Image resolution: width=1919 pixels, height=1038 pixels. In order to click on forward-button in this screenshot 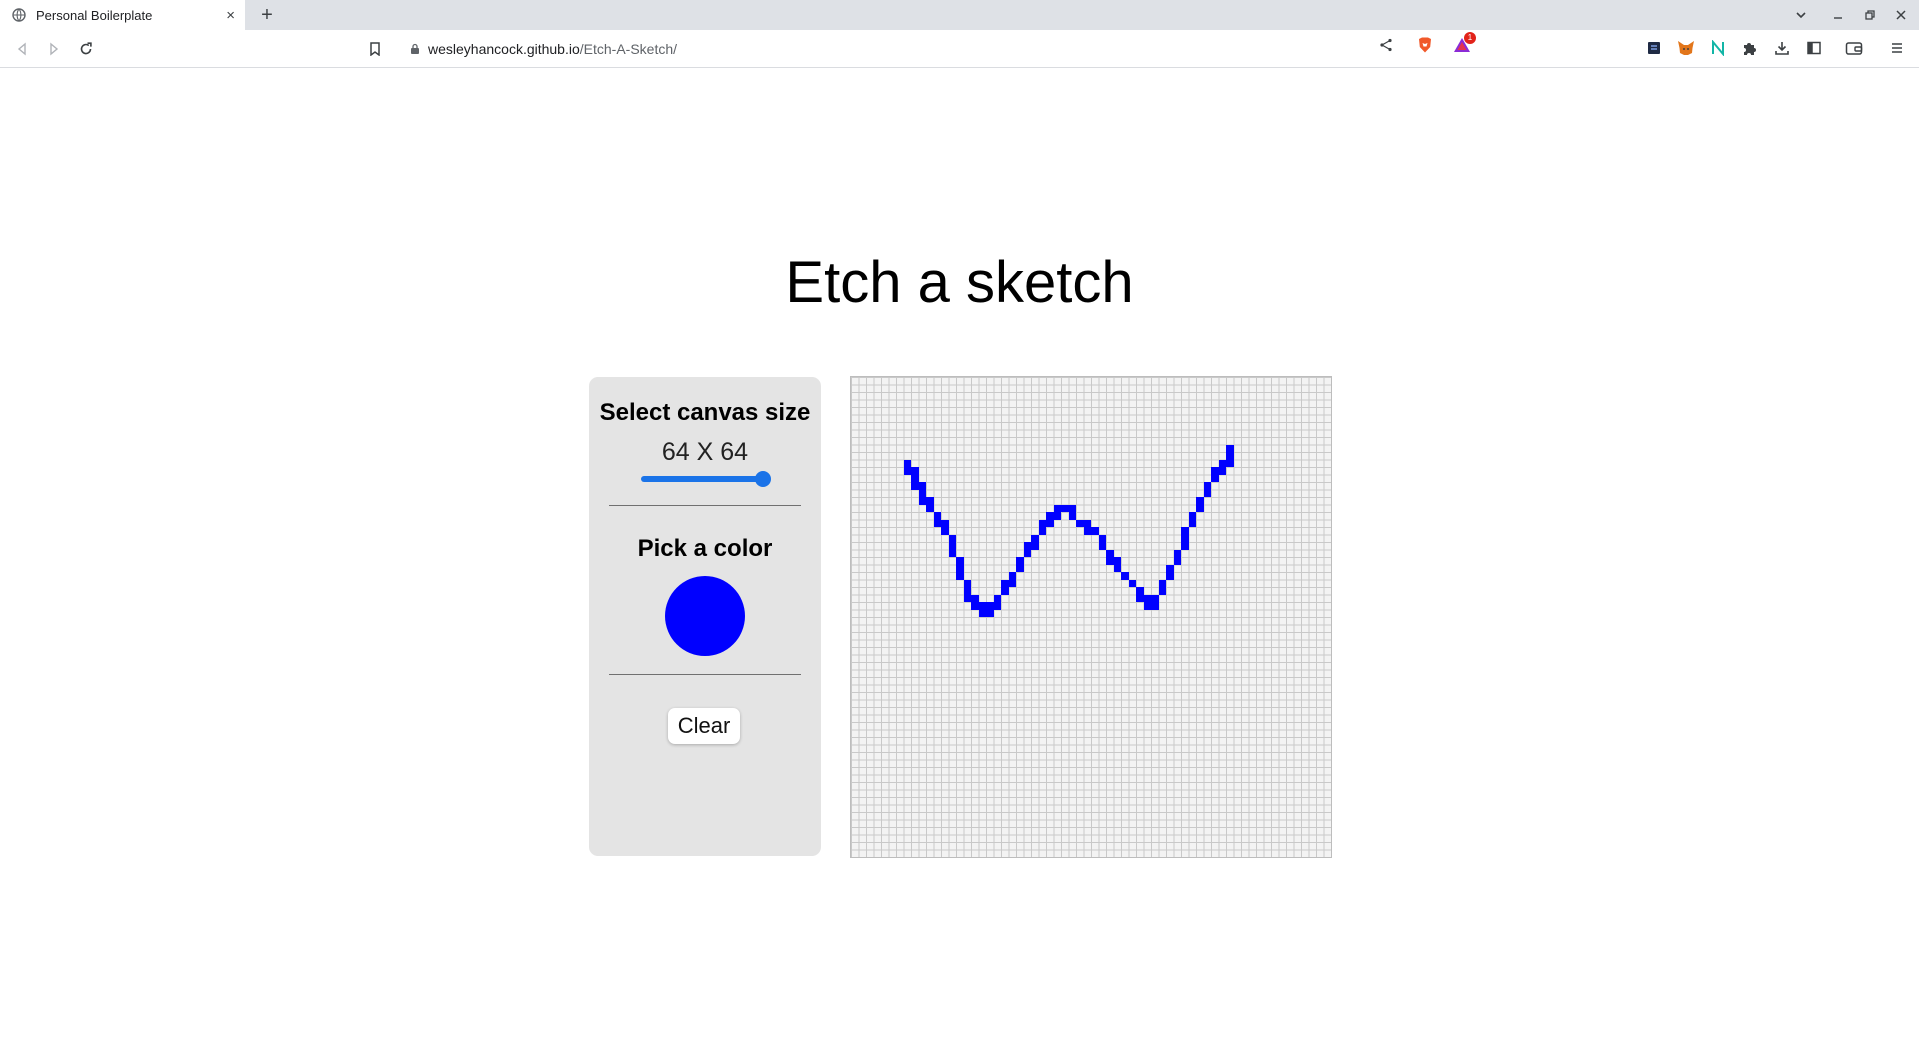, I will do `click(54, 49)`.